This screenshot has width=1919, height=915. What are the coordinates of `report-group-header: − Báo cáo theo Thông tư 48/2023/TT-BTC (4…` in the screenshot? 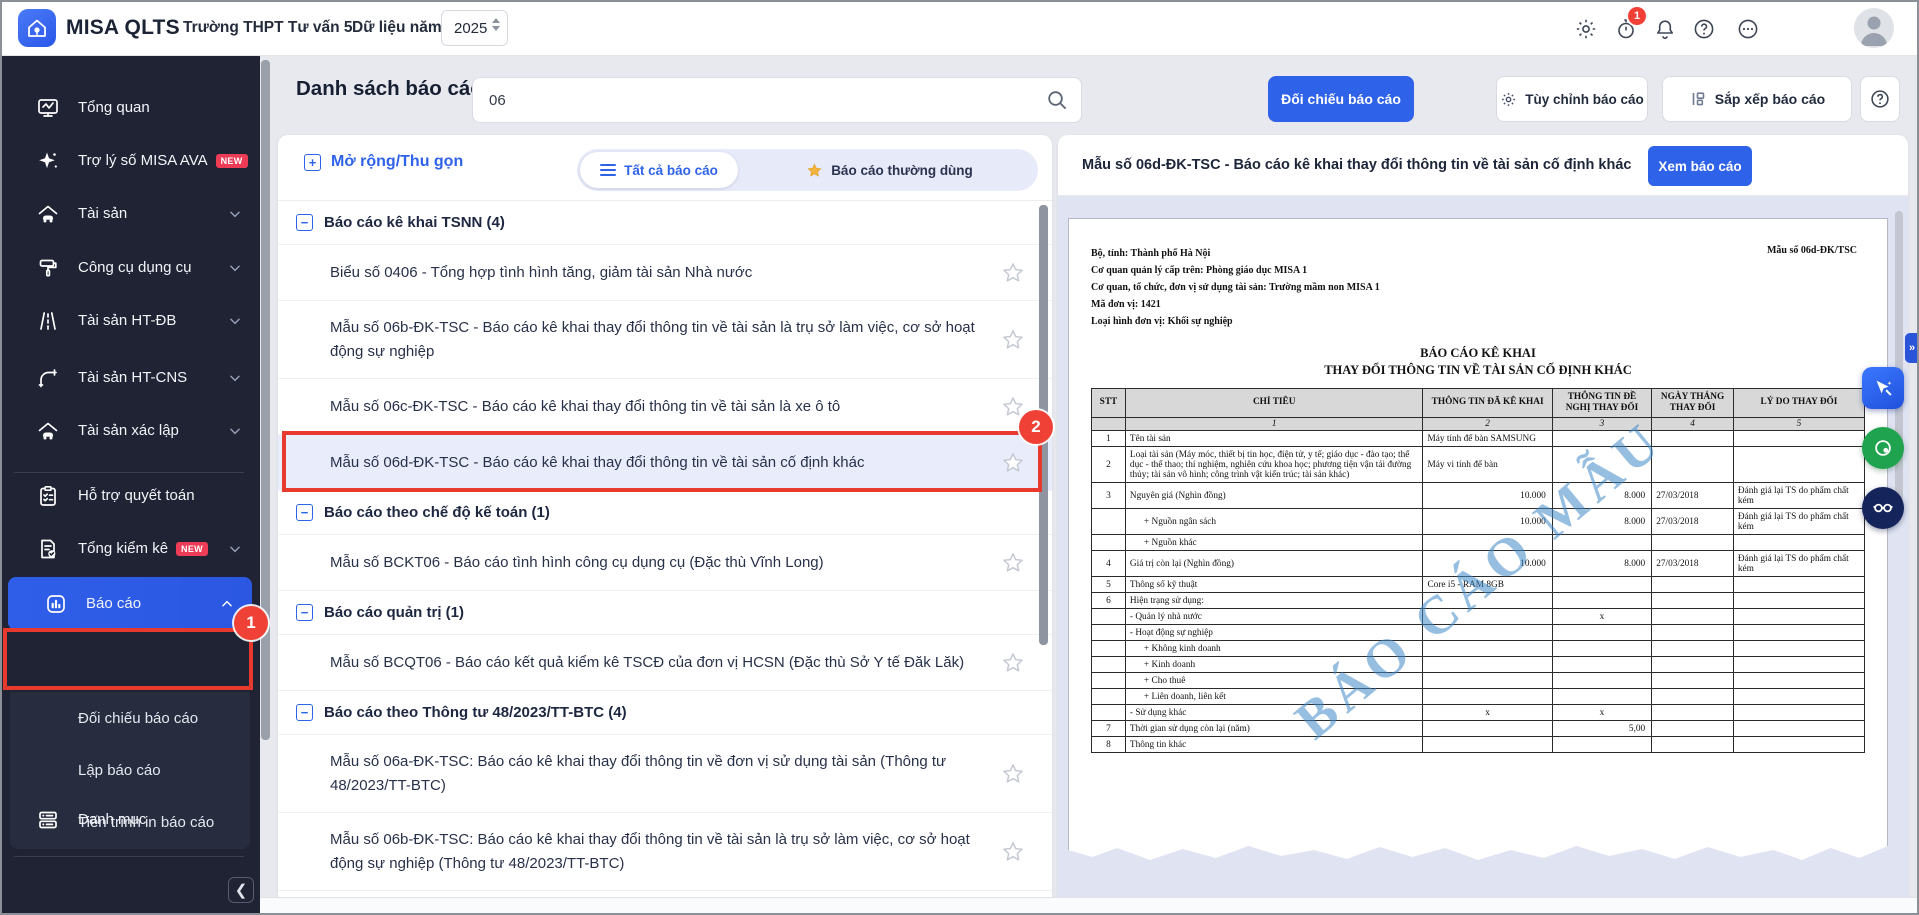 It's located at (665, 713).